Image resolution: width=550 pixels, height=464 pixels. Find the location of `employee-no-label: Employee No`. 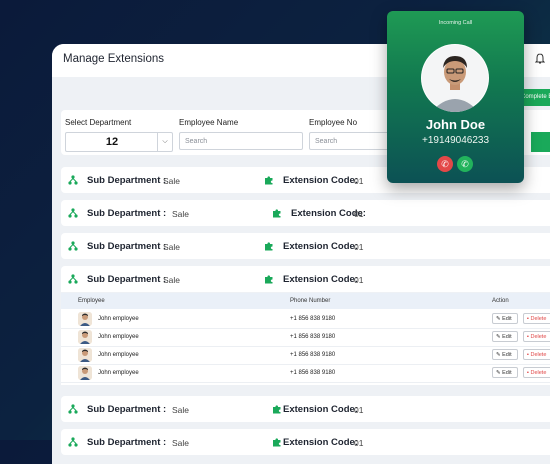

employee-no-label: Employee No is located at coordinates (333, 122).